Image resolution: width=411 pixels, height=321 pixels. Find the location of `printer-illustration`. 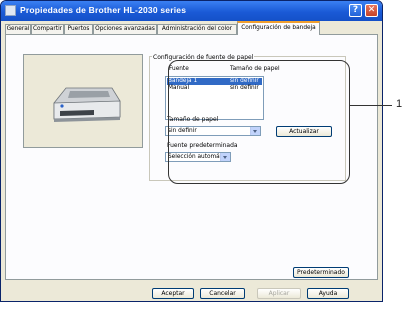

printer-illustration is located at coordinates (87, 104).